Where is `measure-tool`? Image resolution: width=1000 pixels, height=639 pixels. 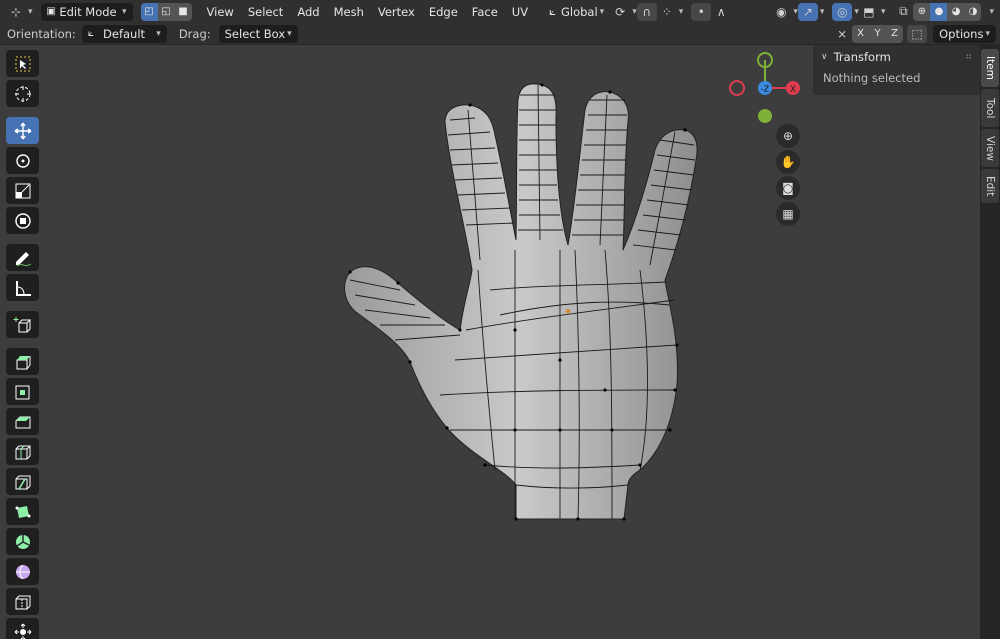 measure-tool is located at coordinates (22, 287).